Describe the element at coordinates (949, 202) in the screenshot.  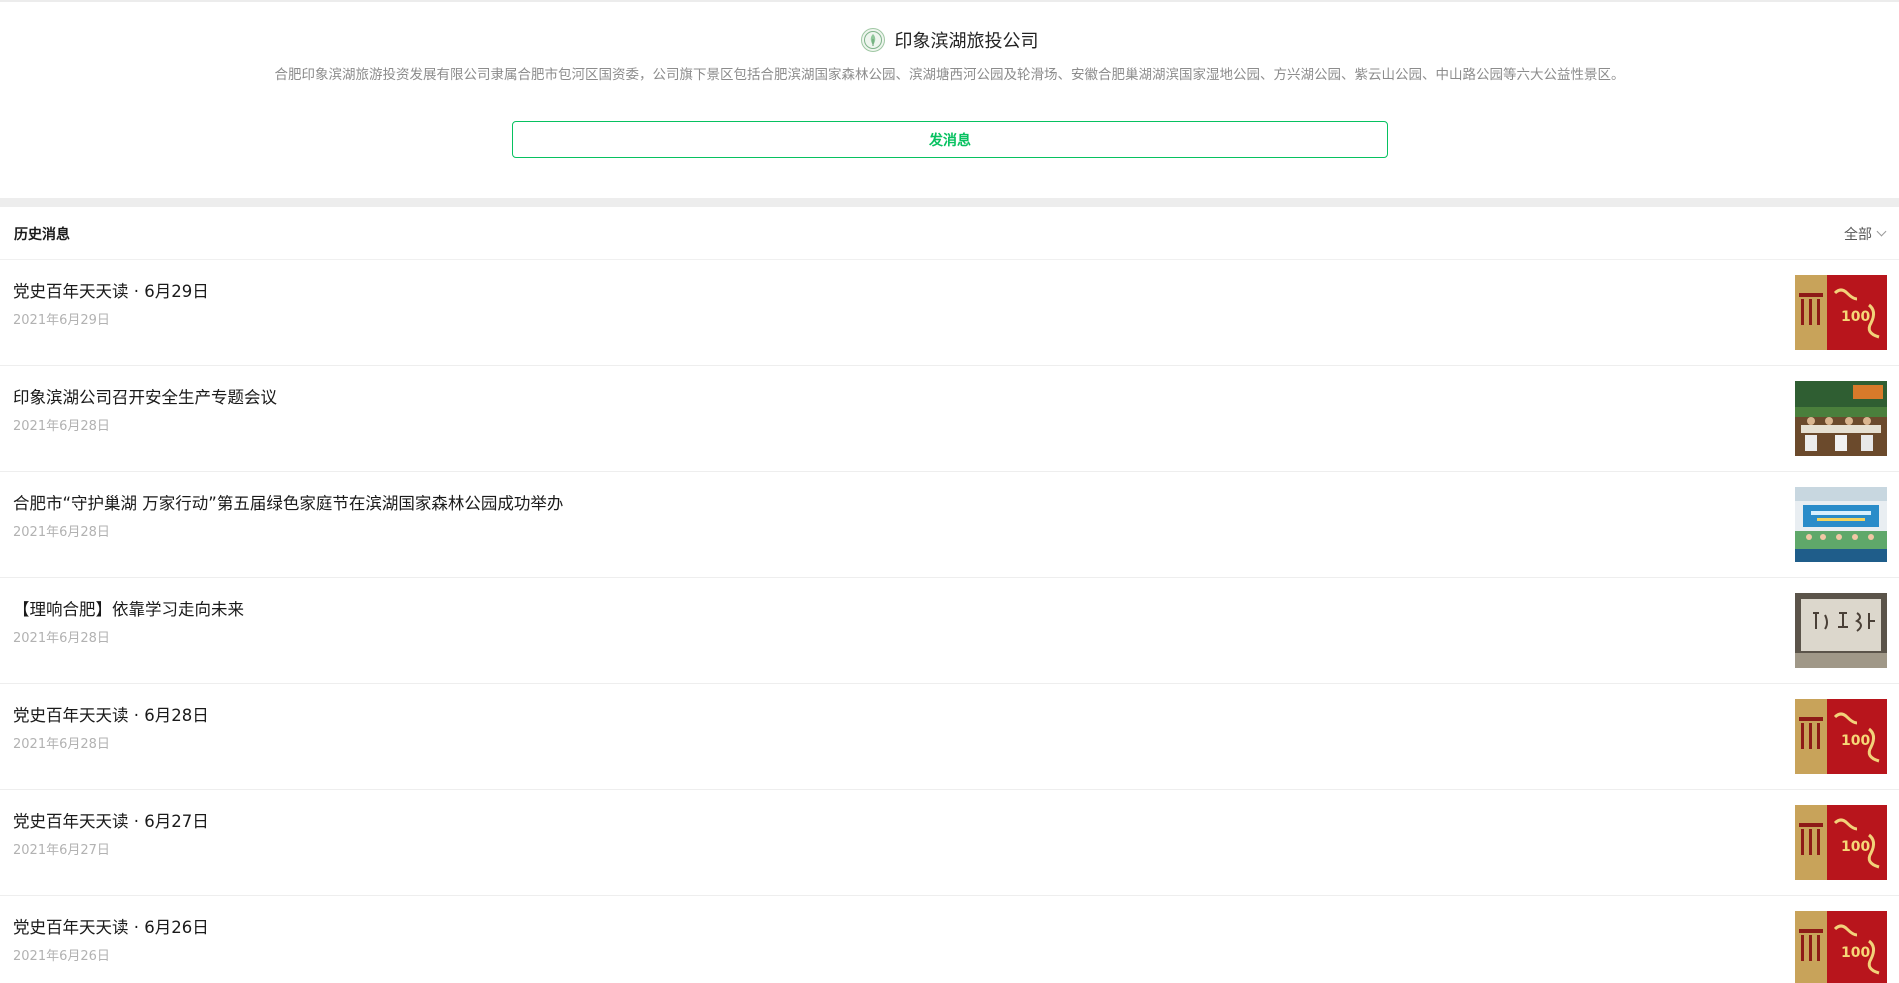
I see `section-divider` at that location.